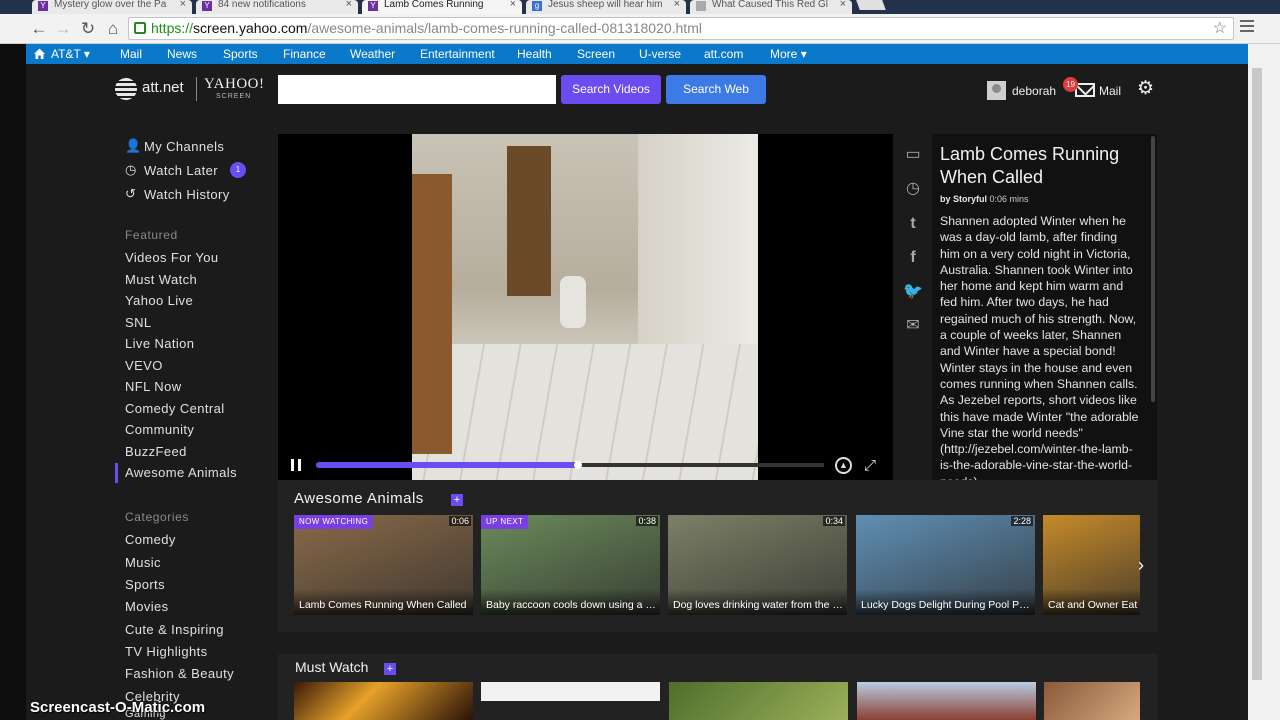 This screenshot has height=720, width=1280. I want to click on watch-later-clock-icon: ◷, so click(913, 189).